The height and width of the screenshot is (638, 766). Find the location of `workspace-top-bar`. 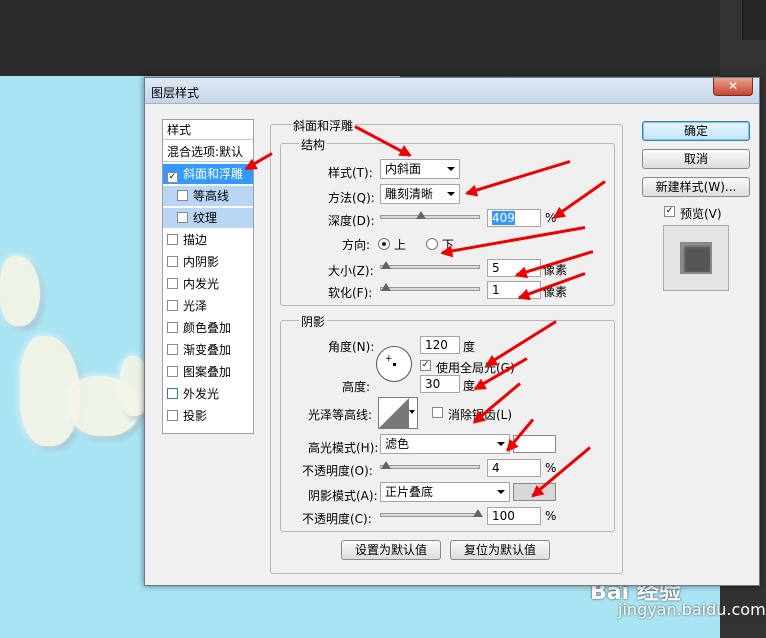

workspace-top-bar is located at coordinates (383, 38).